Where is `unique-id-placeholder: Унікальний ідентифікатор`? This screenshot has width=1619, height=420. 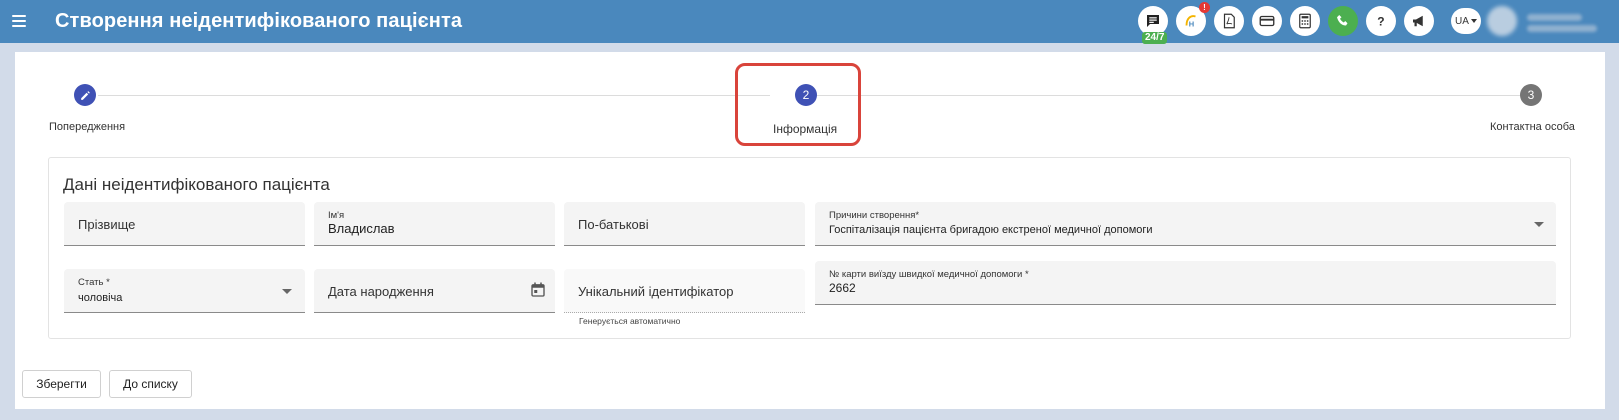
unique-id-placeholder: Унікальний ідентифікатор is located at coordinates (656, 291).